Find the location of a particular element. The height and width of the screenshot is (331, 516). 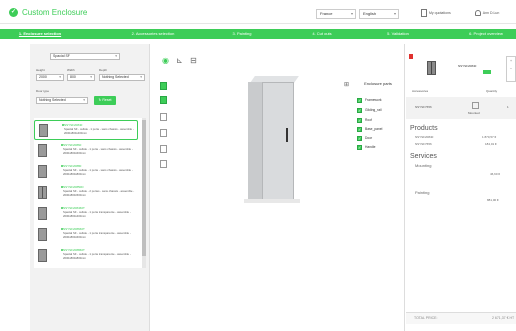

quantity-column-header: Quantity is located at coordinates (492, 91).